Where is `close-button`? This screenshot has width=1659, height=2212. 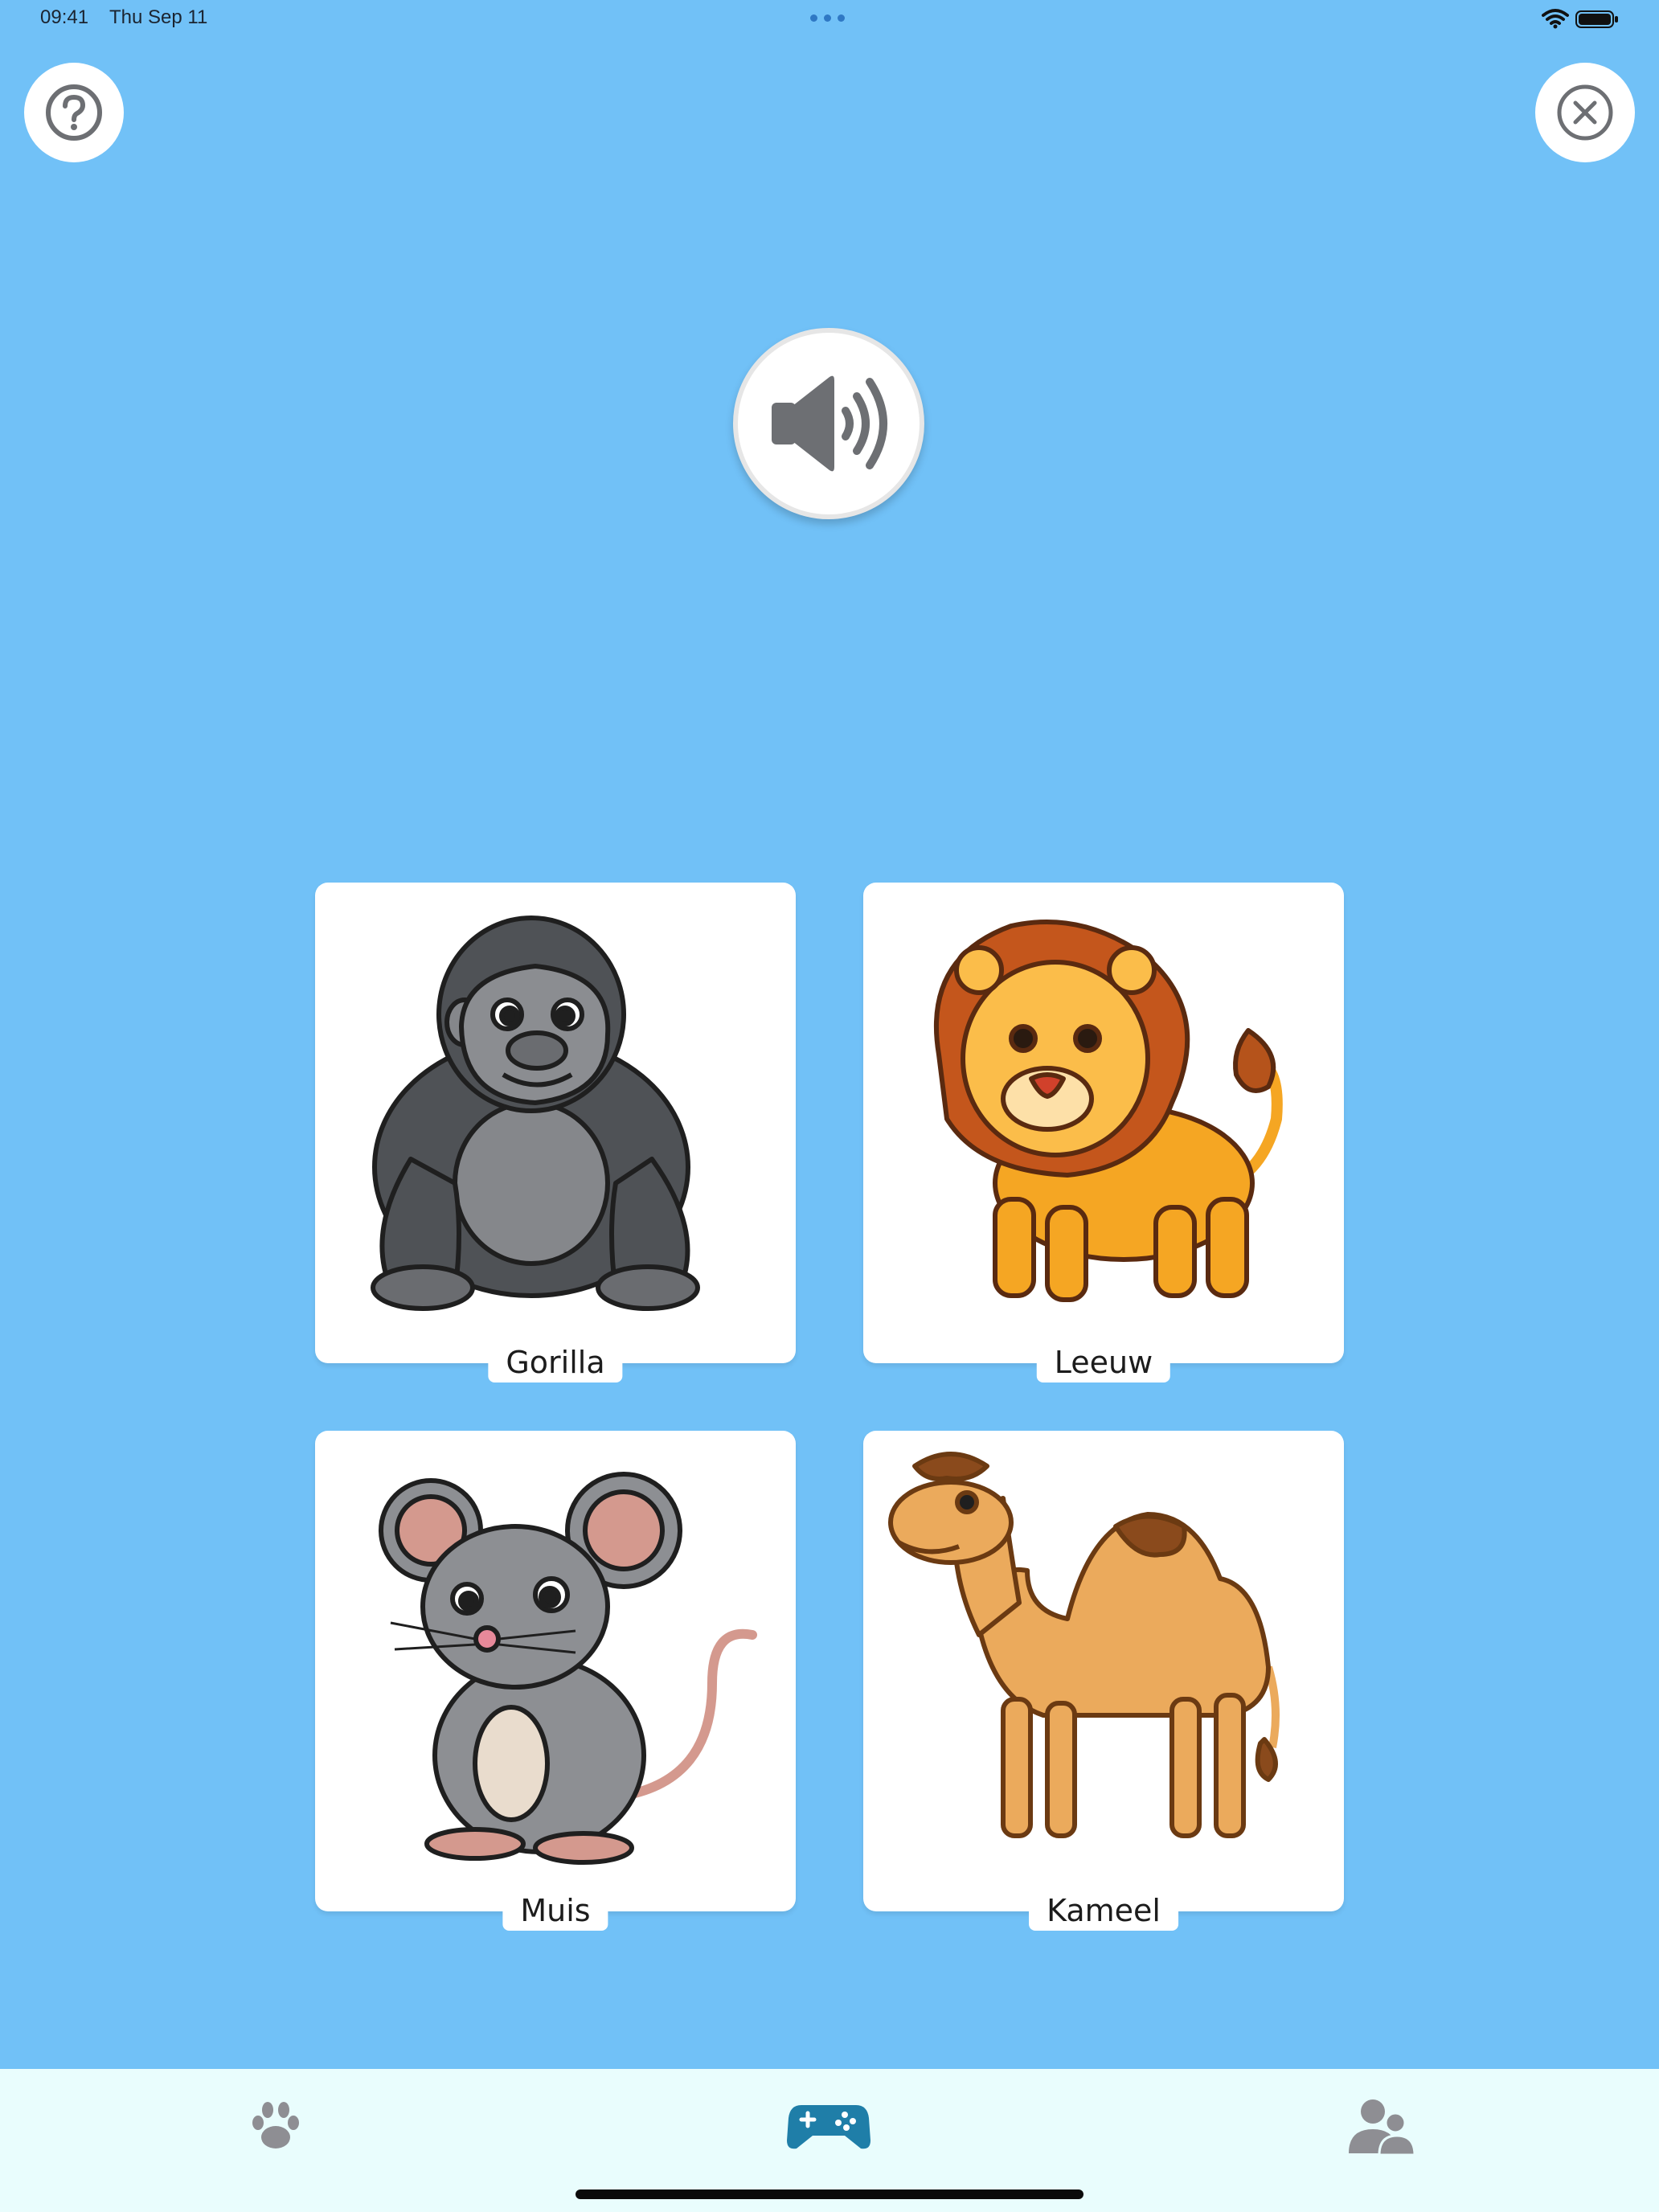 close-button is located at coordinates (1585, 112).